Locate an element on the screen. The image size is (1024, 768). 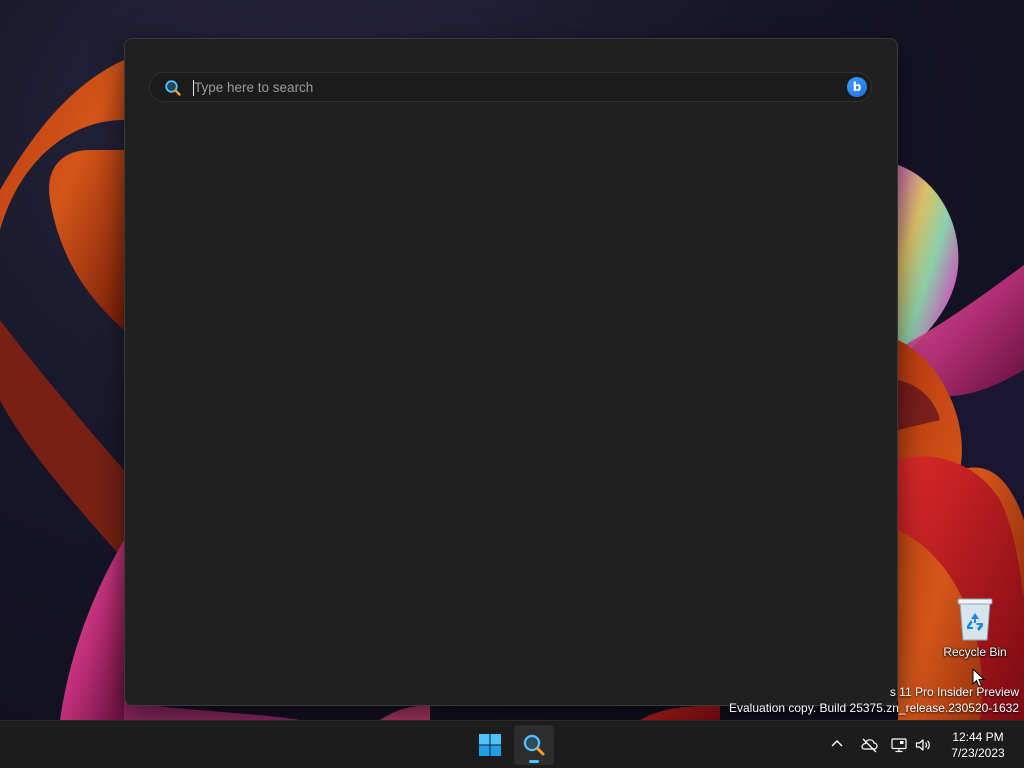
network-disconnected-icon is located at coordinates (869, 745).